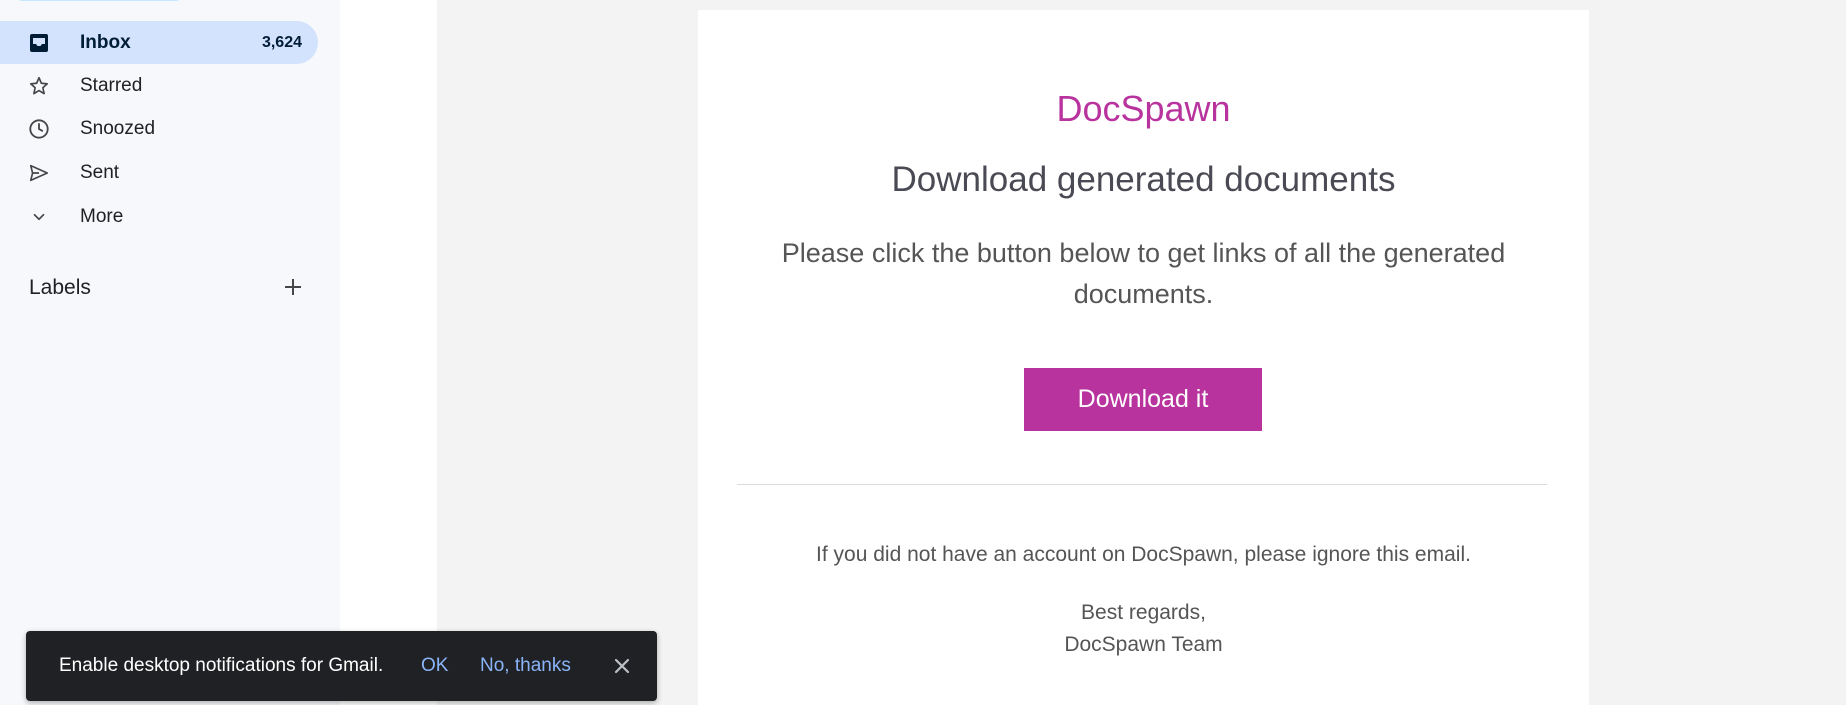  Describe the element at coordinates (622, 666) in the screenshot. I see `close-icon` at that location.